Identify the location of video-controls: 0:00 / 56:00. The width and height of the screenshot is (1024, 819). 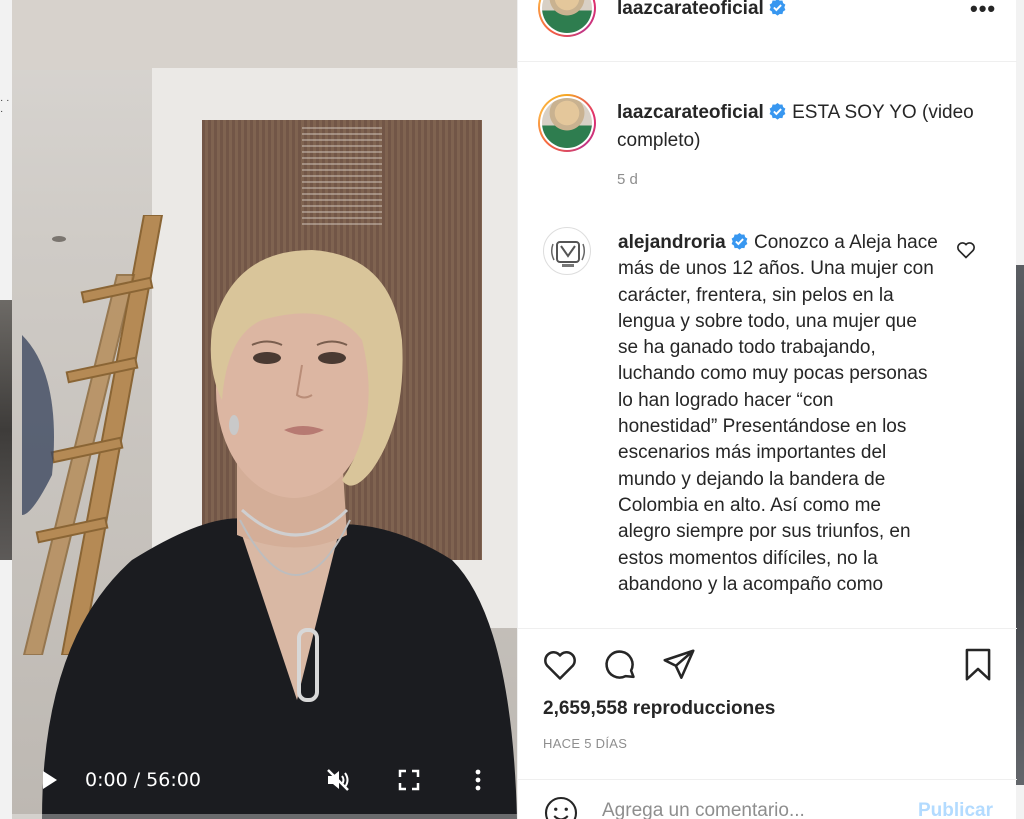
(264, 780).